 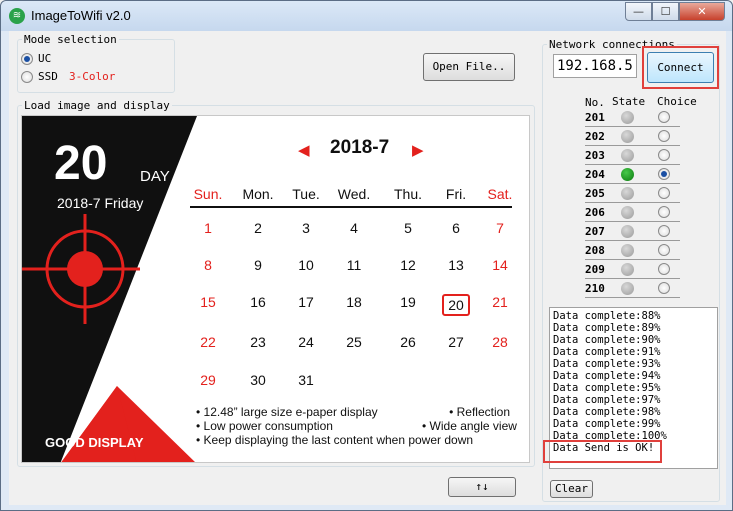 I want to click on log-line: Data complete:88%, so click(x=607, y=316).